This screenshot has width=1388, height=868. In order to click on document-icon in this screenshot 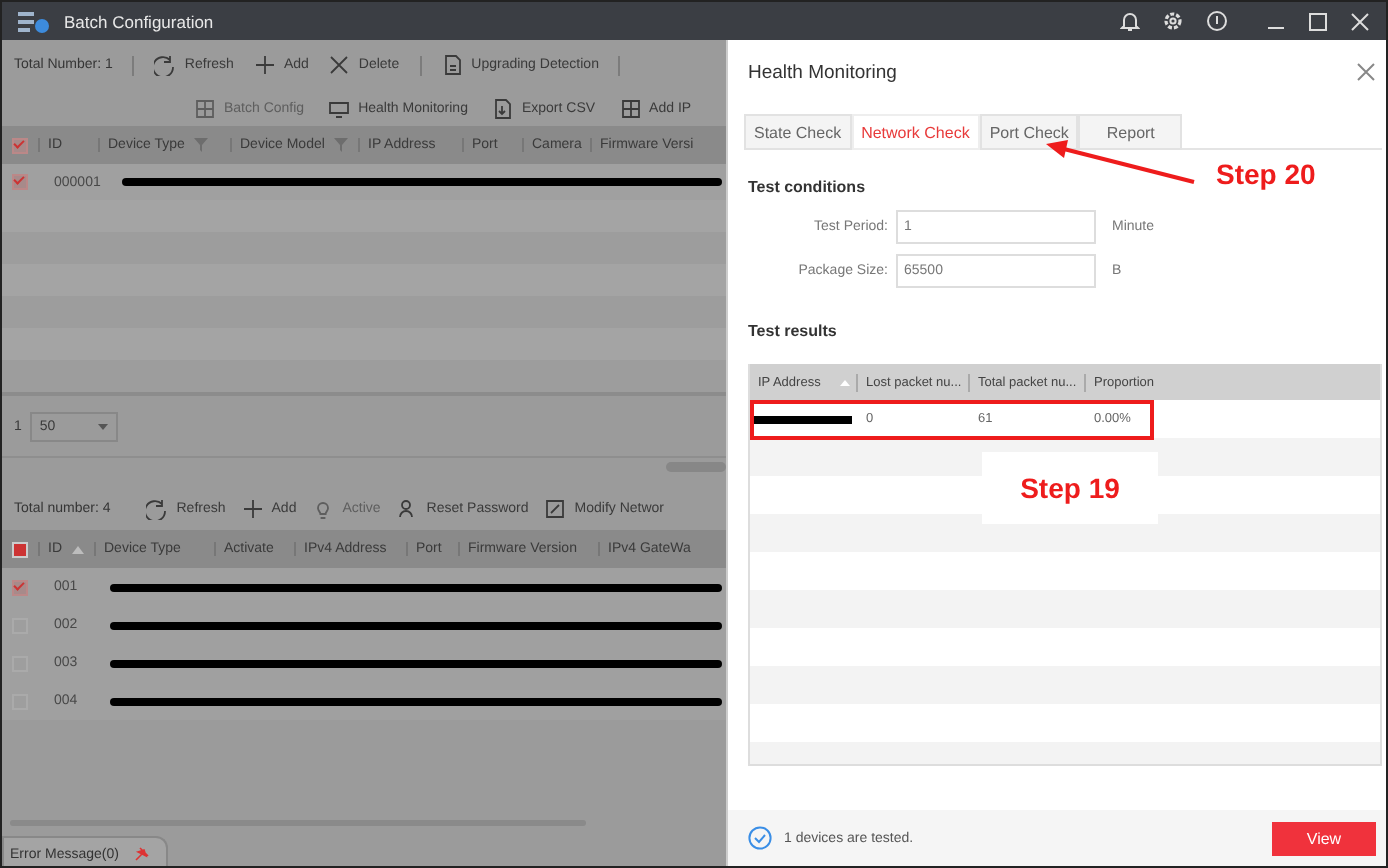, I will do `click(452, 65)`.